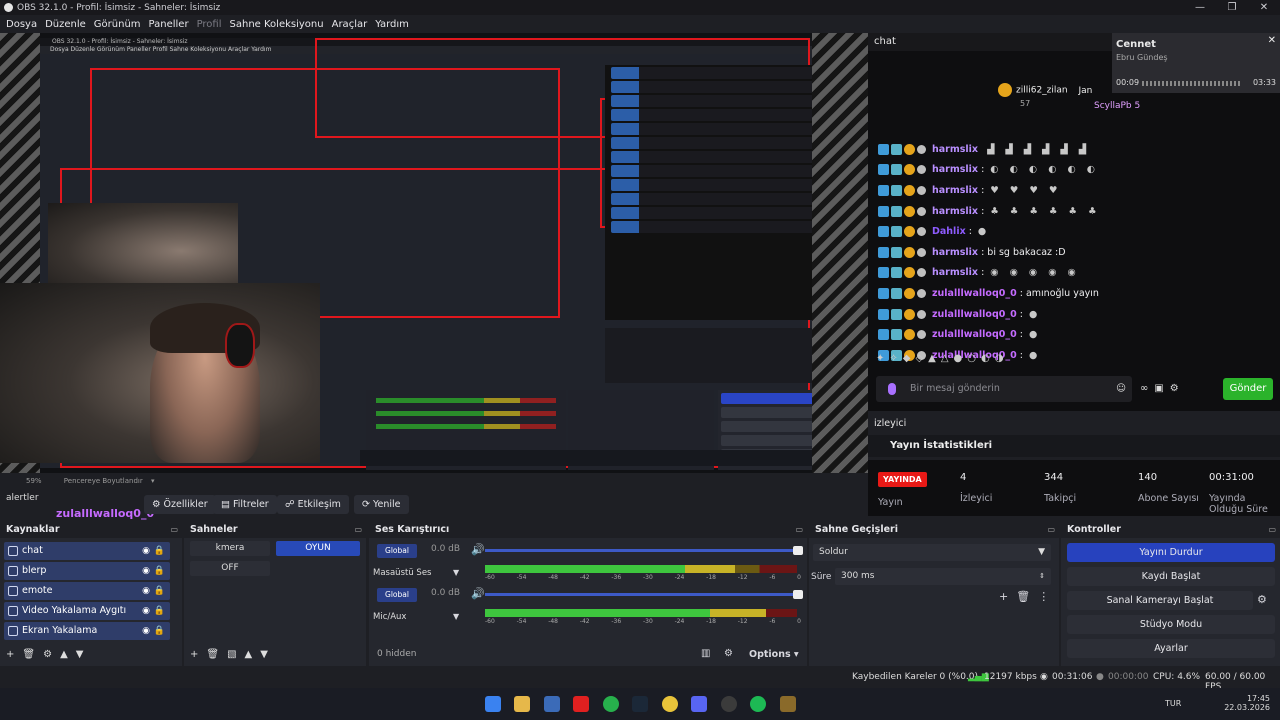 The height and width of the screenshot is (720, 1280). I want to click on options-button: Options ▾, so click(774, 654).